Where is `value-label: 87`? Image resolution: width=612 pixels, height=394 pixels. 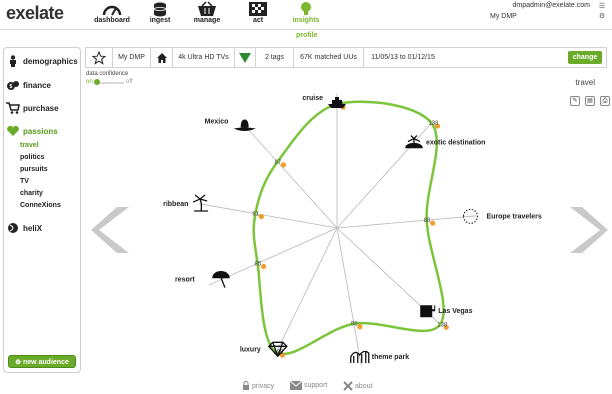
value-label: 87 is located at coordinates (277, 163).